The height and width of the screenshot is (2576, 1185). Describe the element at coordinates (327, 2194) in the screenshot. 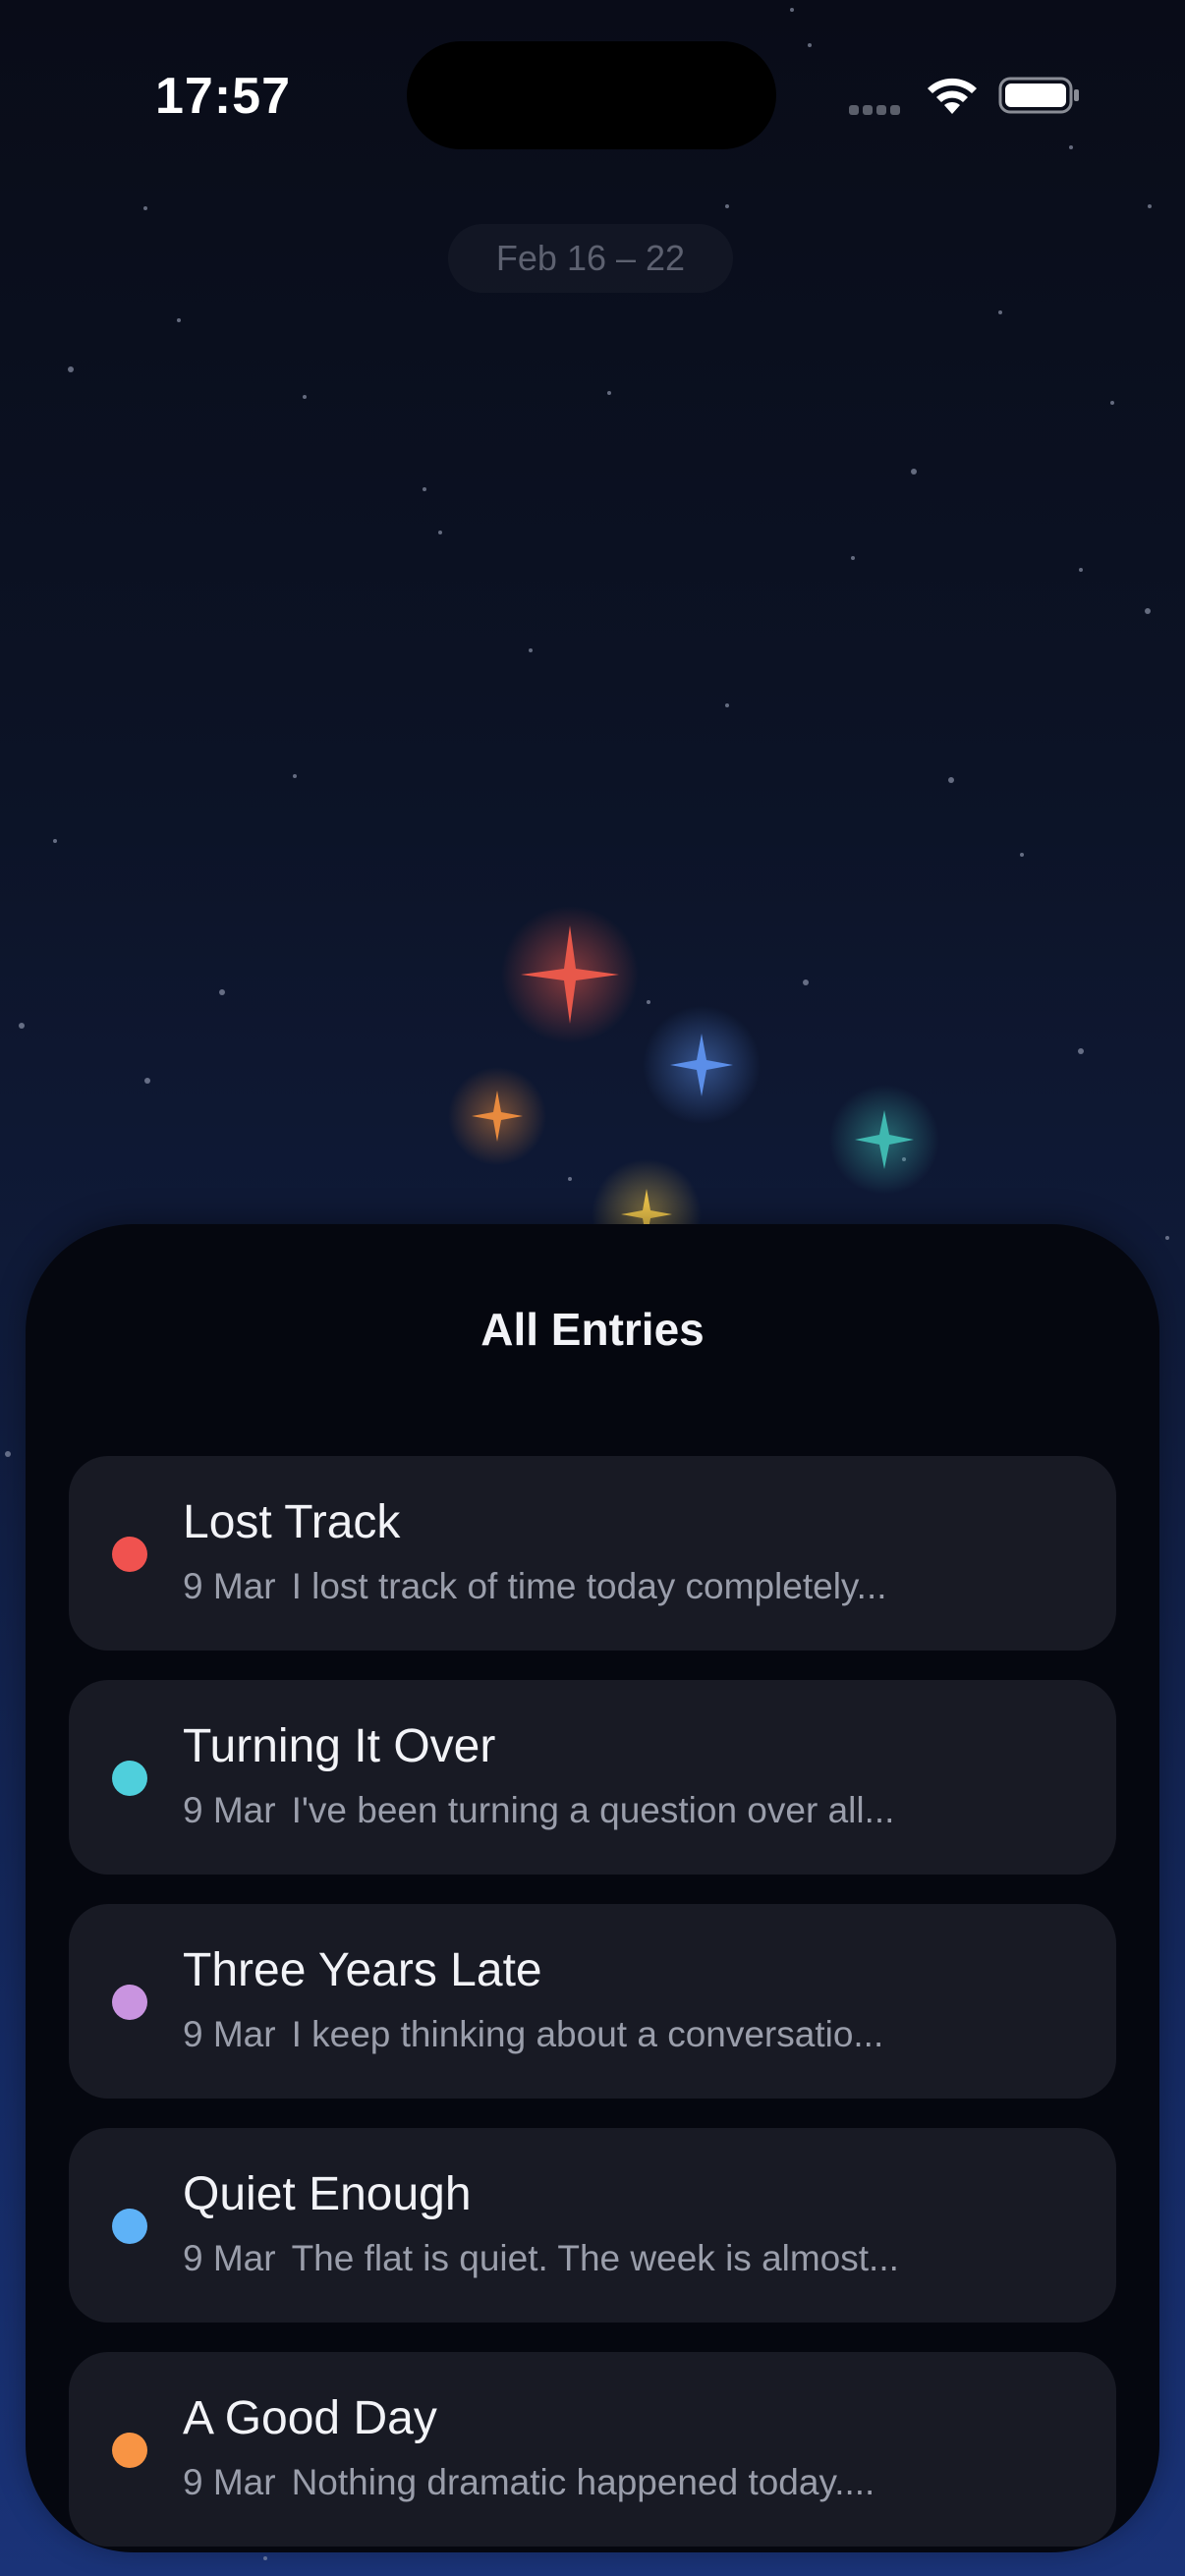

I see `entry-title: Quiet Enough` at that location.